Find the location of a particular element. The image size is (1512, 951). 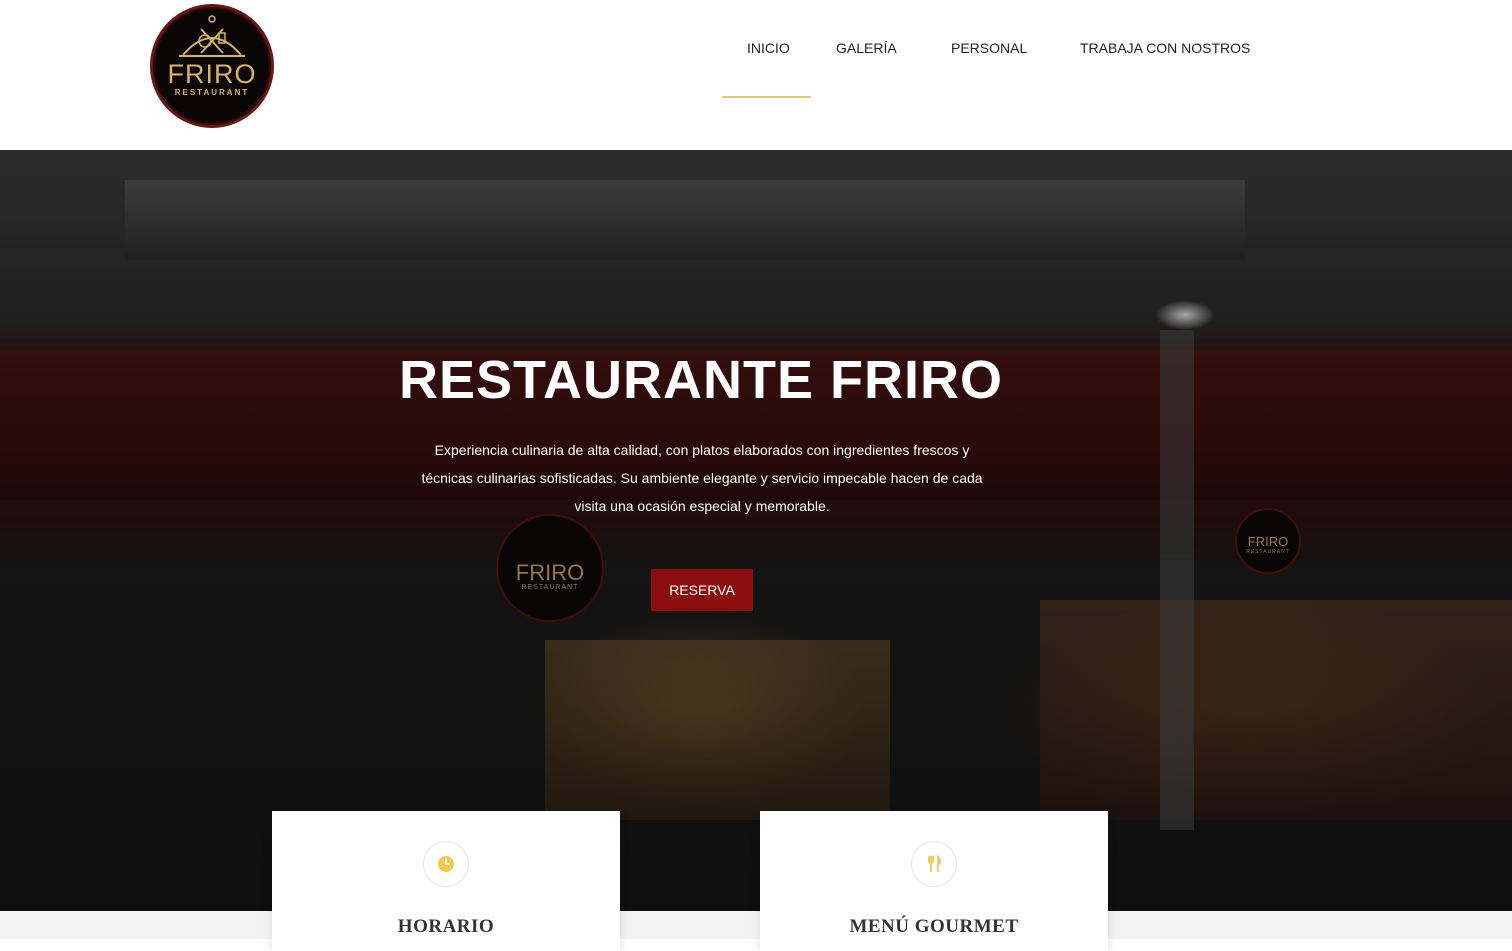

reserve-button: RESERVA is located at coordinates (702, 590).